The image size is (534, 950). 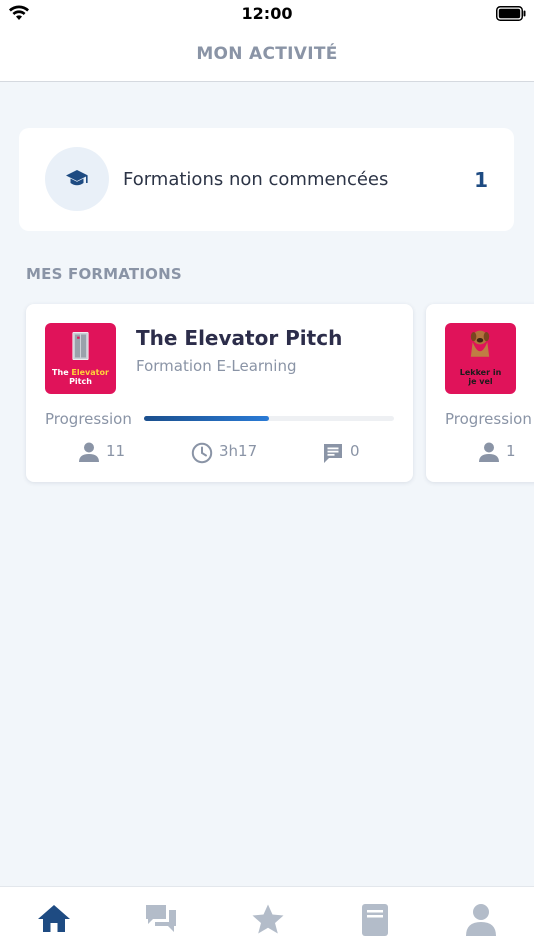 I want to click on tab-favorites, so click(x=267, y=919).